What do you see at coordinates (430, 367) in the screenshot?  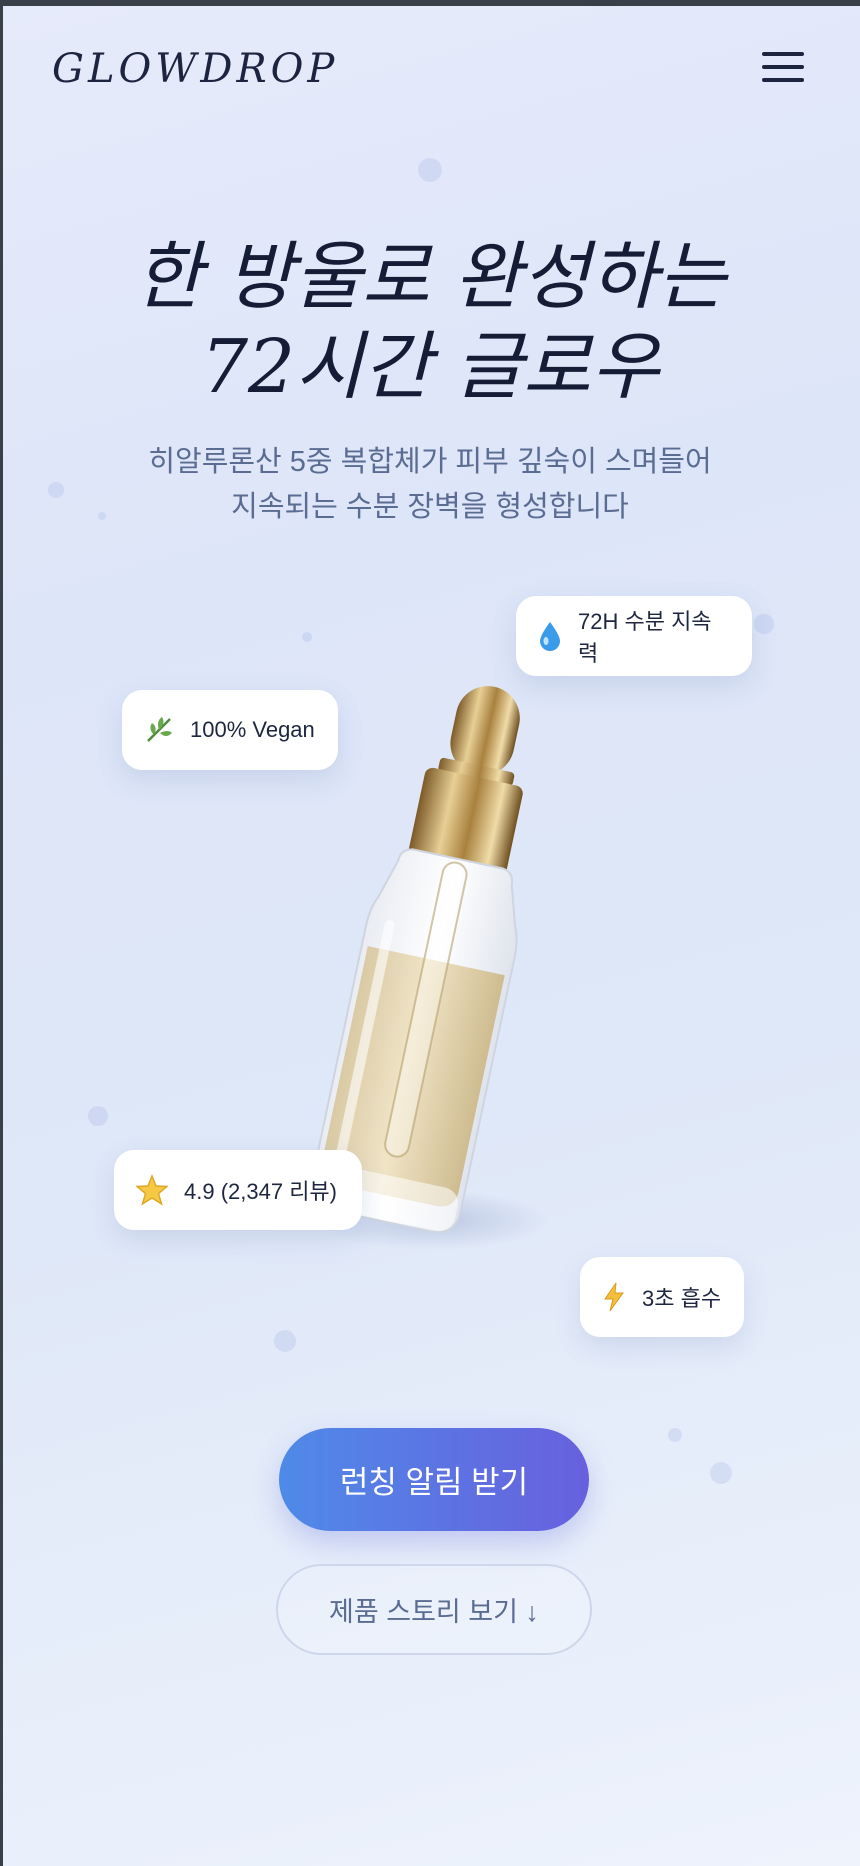 I see `hero-title-line-2: 72시간 글로우` at bounding box center [430, 367].